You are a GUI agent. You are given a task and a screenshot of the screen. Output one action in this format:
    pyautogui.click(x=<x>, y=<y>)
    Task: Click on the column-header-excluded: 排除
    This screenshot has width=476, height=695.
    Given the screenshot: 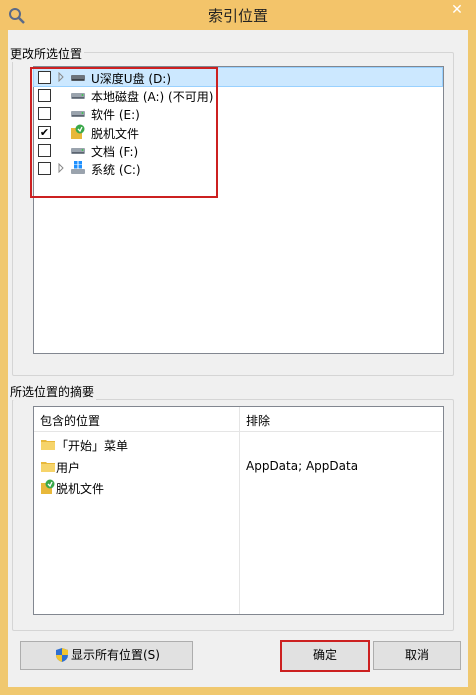 What is the action you would take?
    pyautogui.click(x=258, y=420)
    